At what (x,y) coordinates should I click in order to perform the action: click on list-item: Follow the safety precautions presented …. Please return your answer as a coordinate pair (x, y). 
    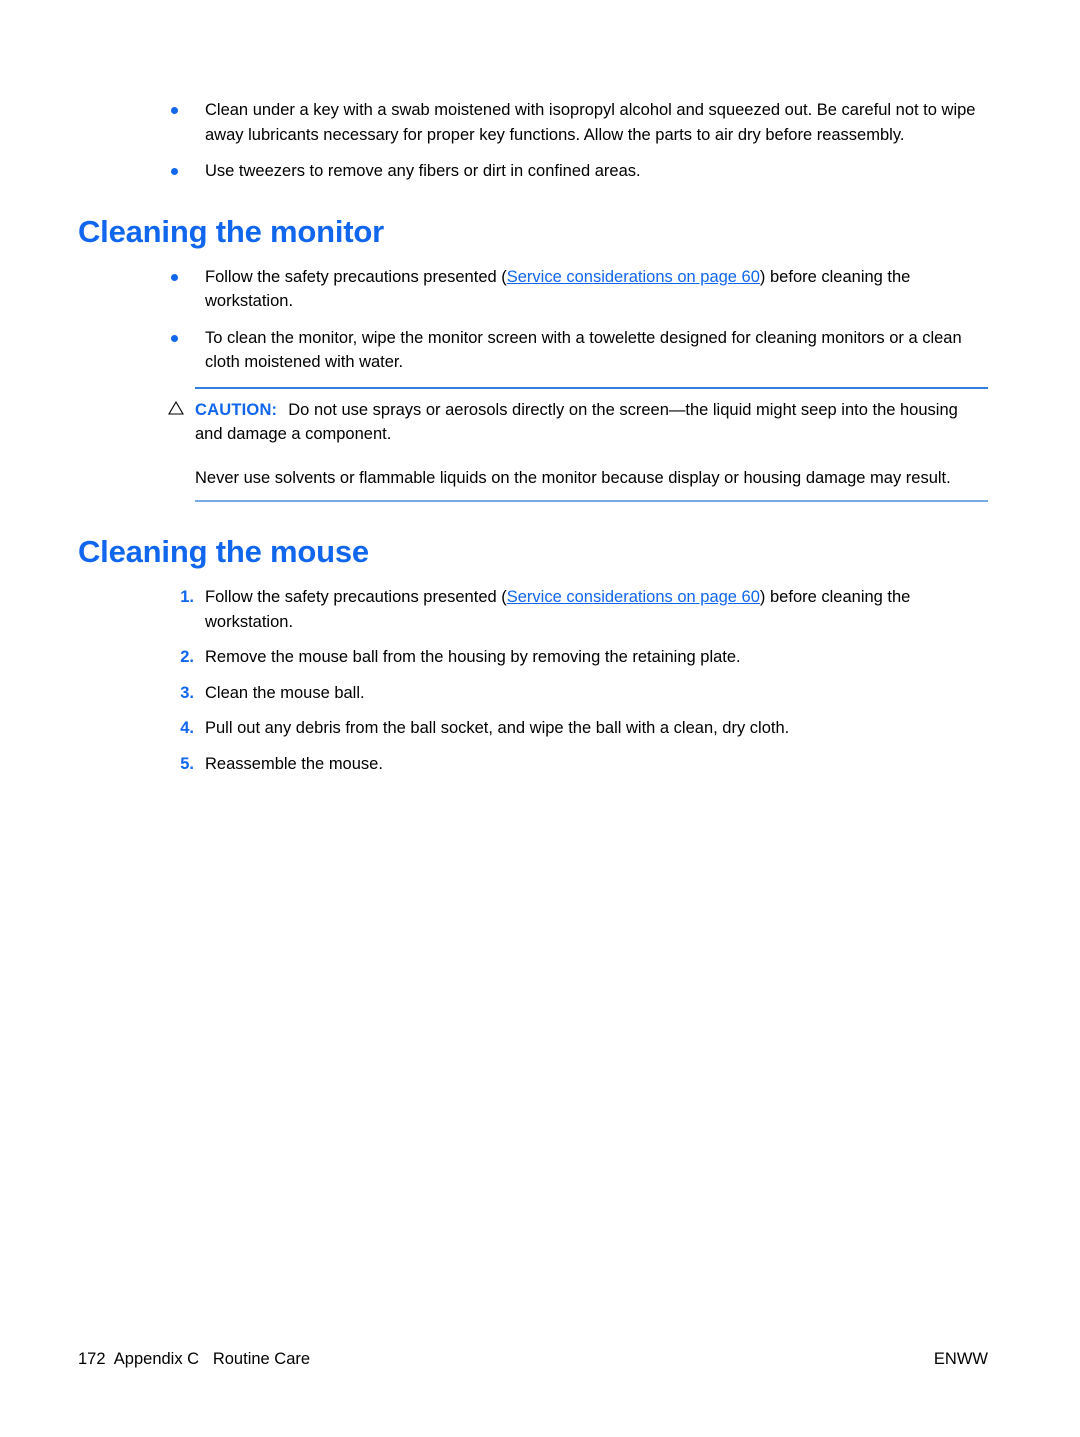
    Looking at the image, I should click on (533, 289).